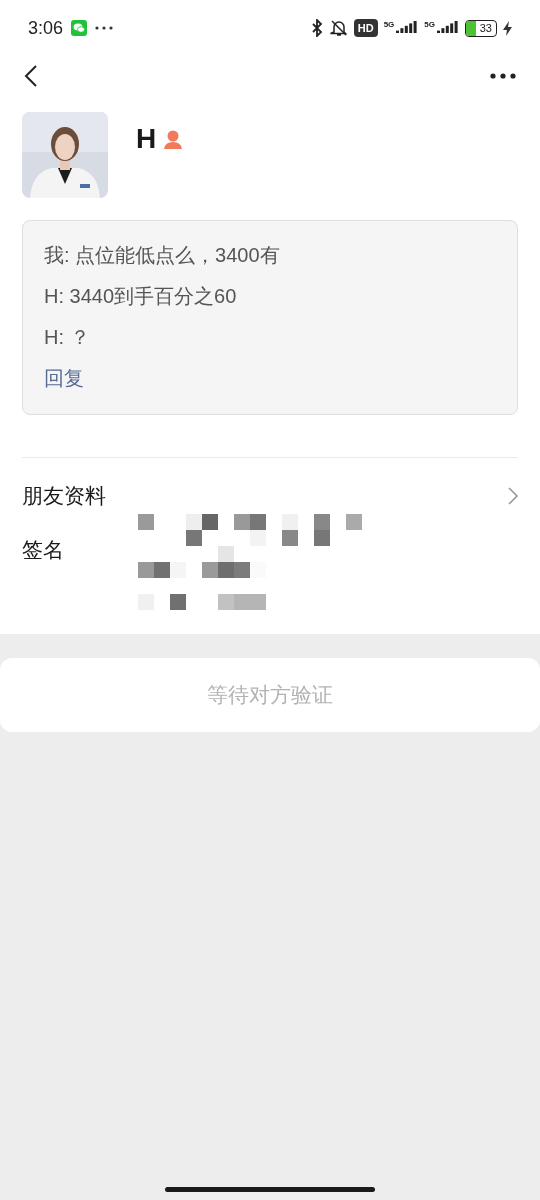 The image size is (540, 1200). I want to click on mute-bell-icon, so click(338, 28).